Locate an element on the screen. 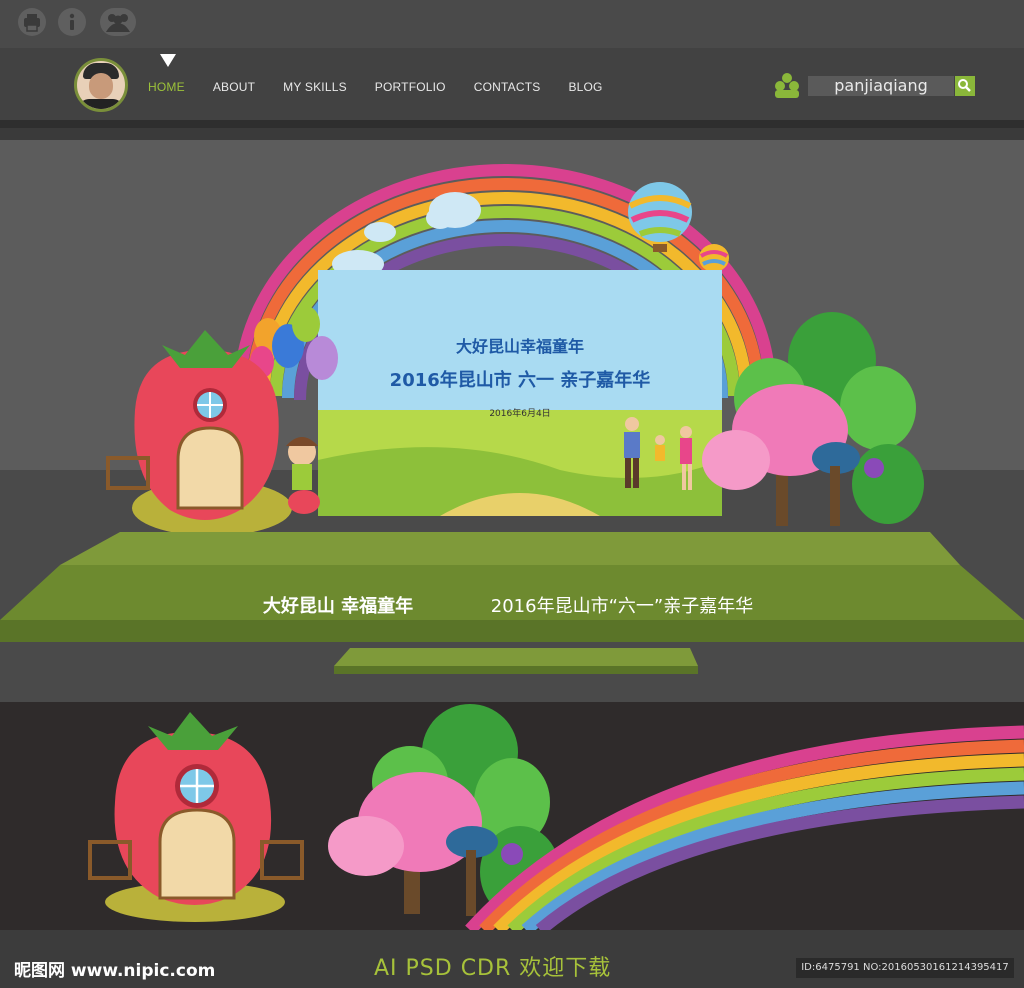 Image resolution: width=1024 pixels, height=988 pixels. username-field: panjiaqiang is located at coordinates (881, 86).